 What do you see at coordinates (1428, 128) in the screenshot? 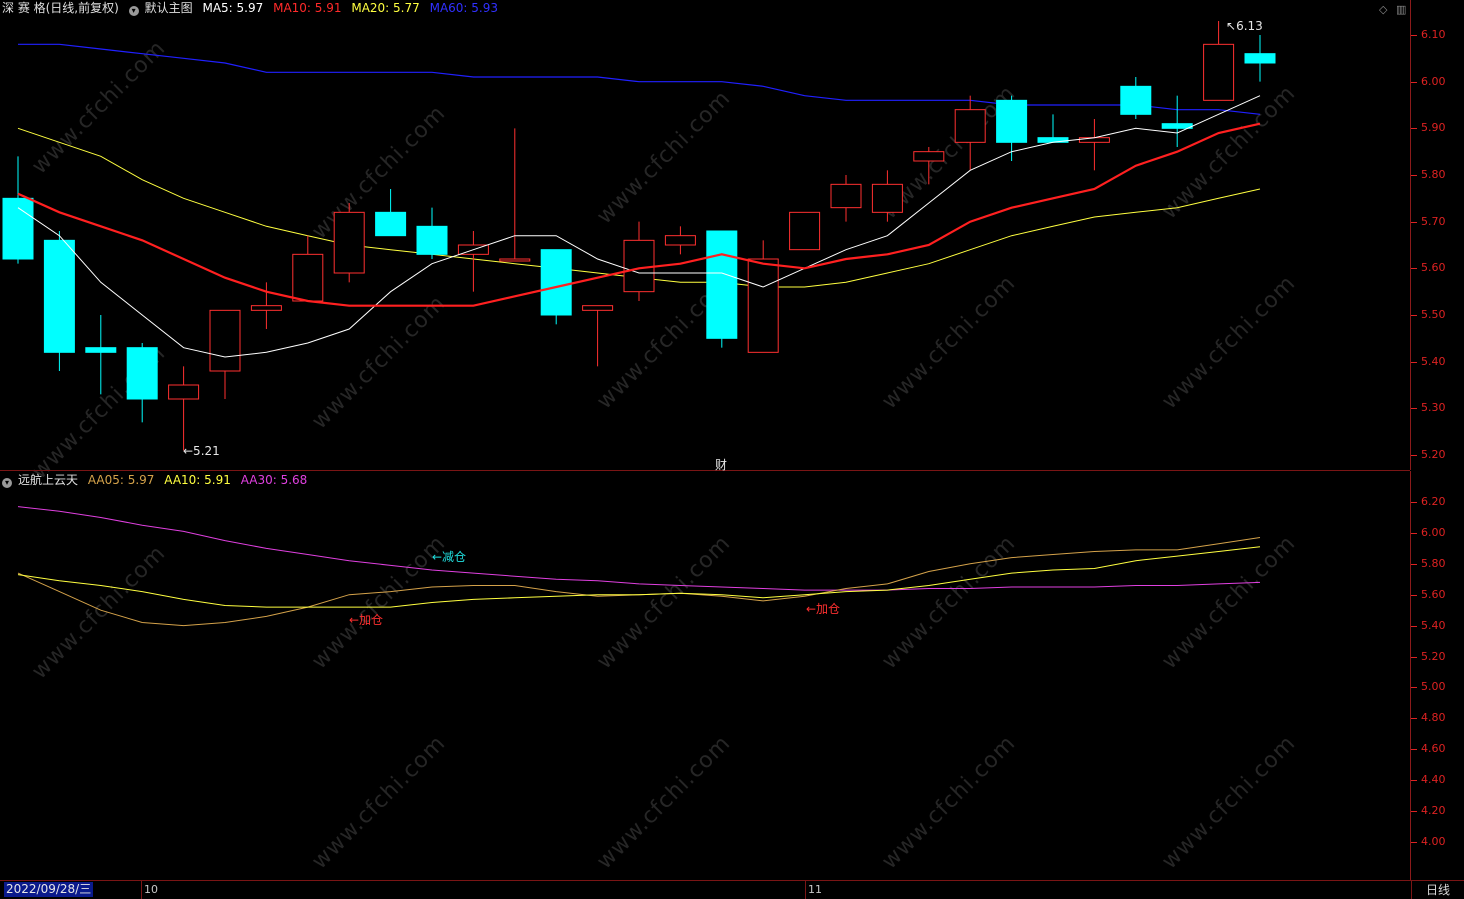
I see `price-tick-label: 5.90` at bounding box center [1428, 128].